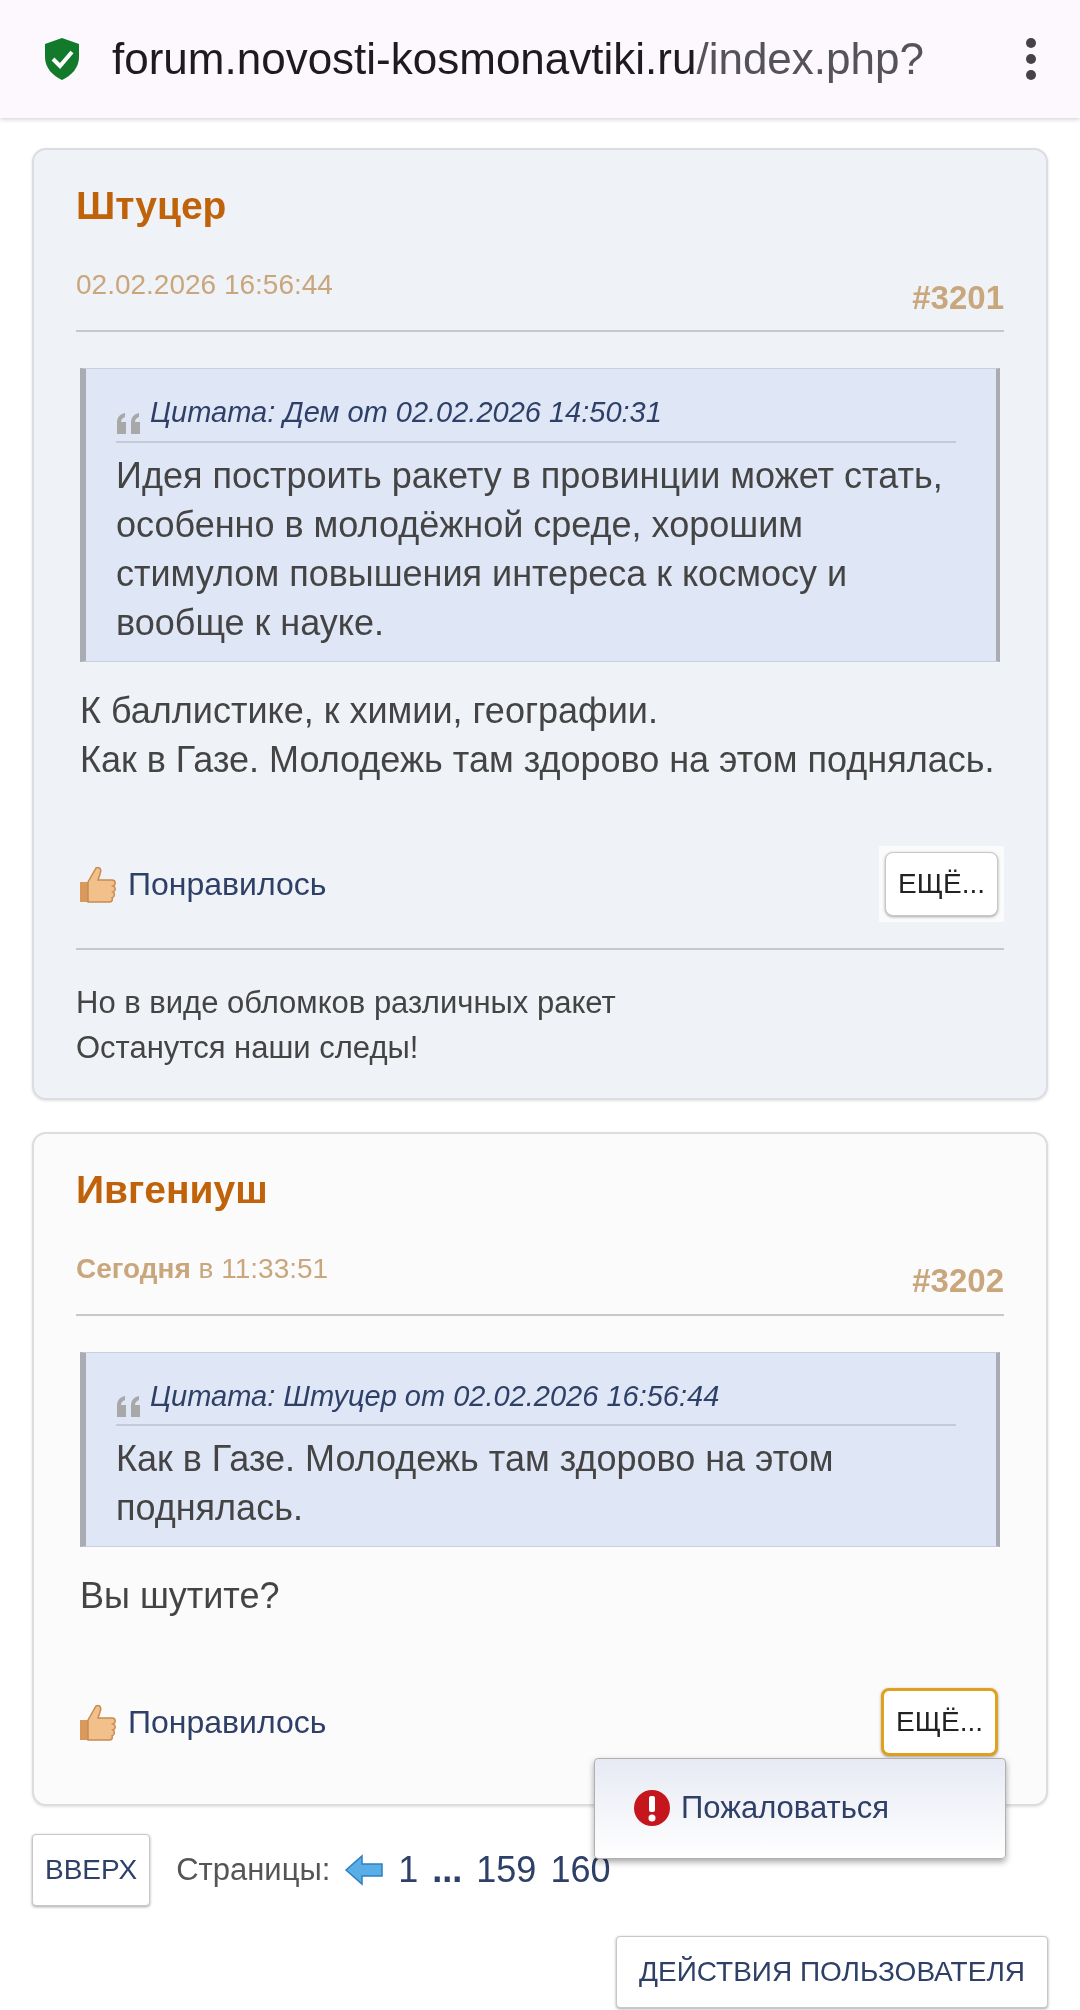 This screenshot has height=2010, width=1080. Describe the element at coordinates (346, 1002) in the screenshot. I see `signature-text: Но в виде обломков различных ракет` at that location.